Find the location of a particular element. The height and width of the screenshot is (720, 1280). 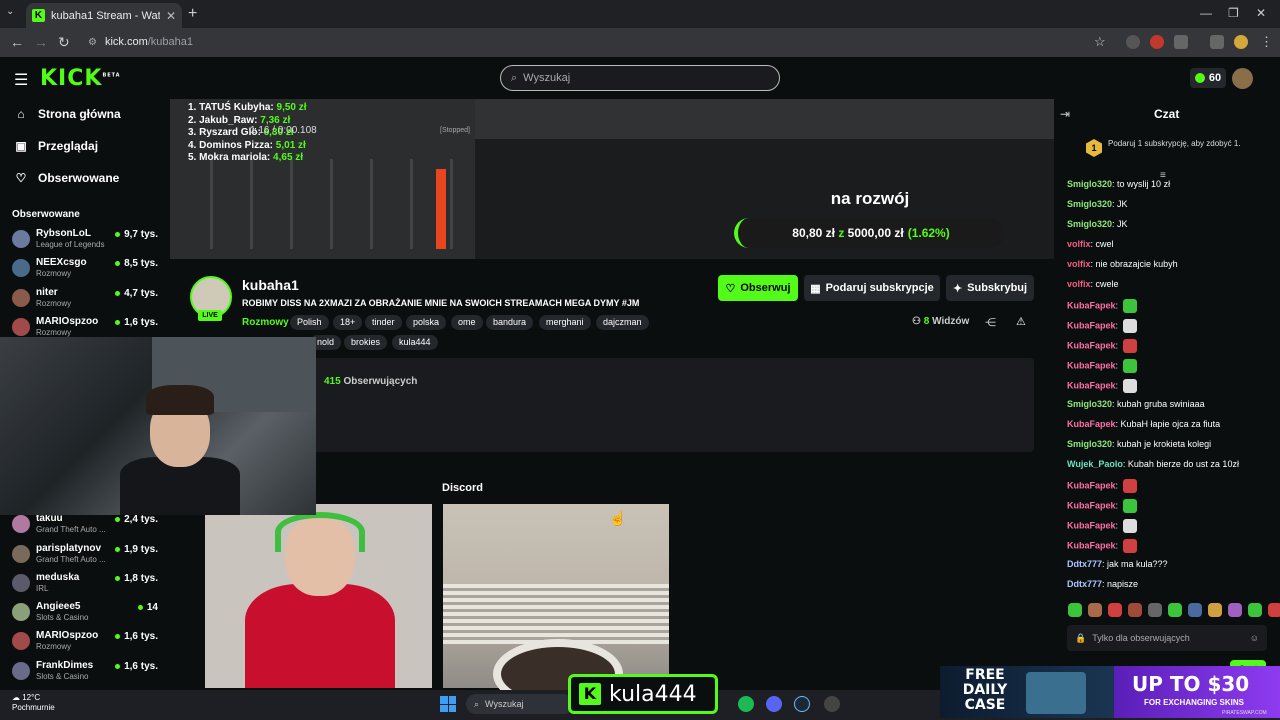

browser-menu-icon: ⋮ is located at coordinates (1266, 42).